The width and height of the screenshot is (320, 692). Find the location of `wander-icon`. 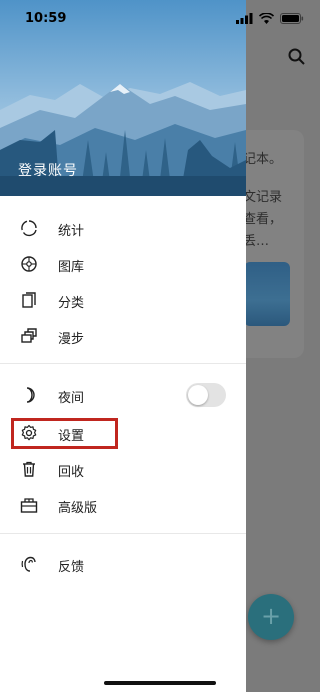

wander-icon is located at coordinates (29, 335).